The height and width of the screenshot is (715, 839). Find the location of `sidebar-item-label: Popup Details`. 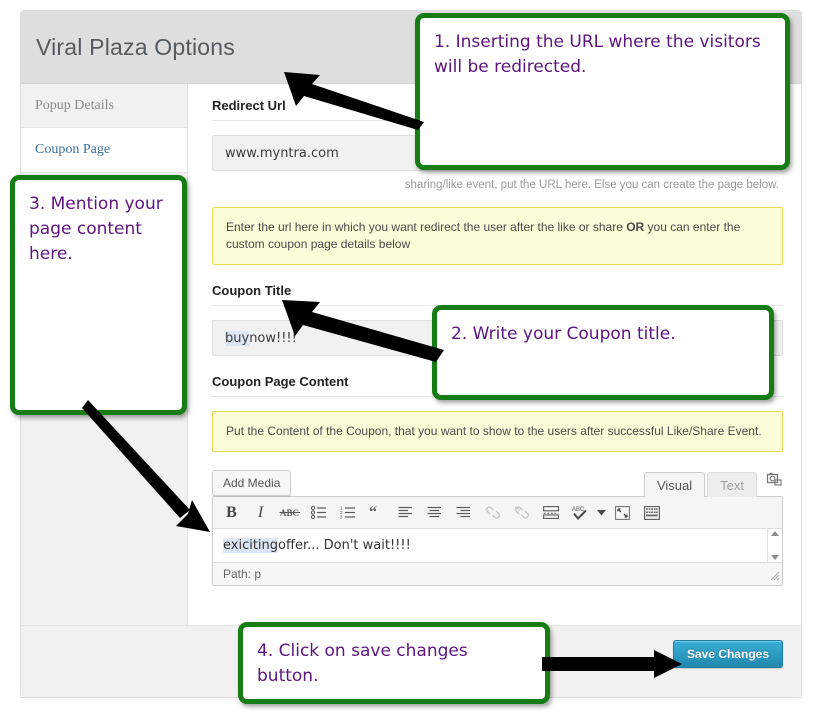

sidebar-item-label: Popup Details is located at coordinates (74, 105).